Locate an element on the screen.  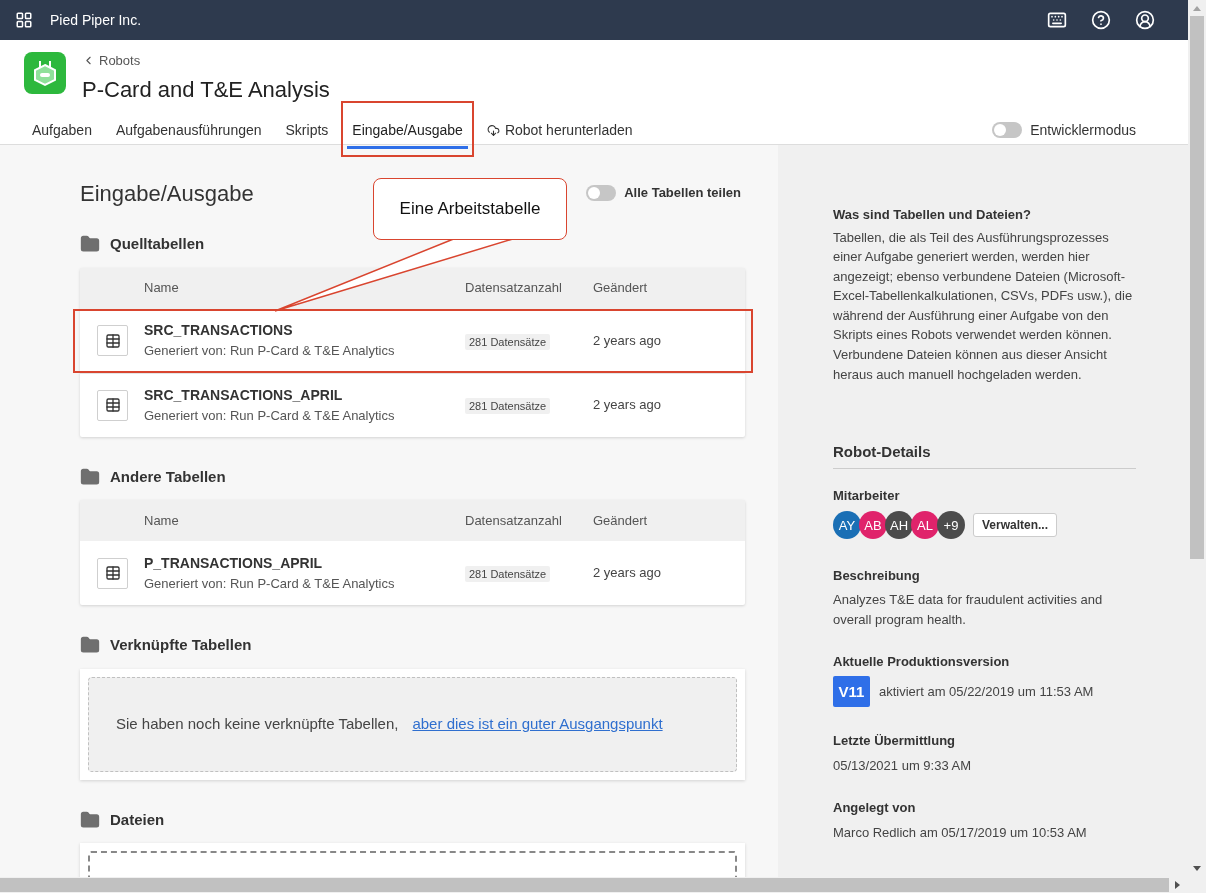
start-link: aber dies ist ein guter Ausgangspunkt is located at coordinates (537, 724).